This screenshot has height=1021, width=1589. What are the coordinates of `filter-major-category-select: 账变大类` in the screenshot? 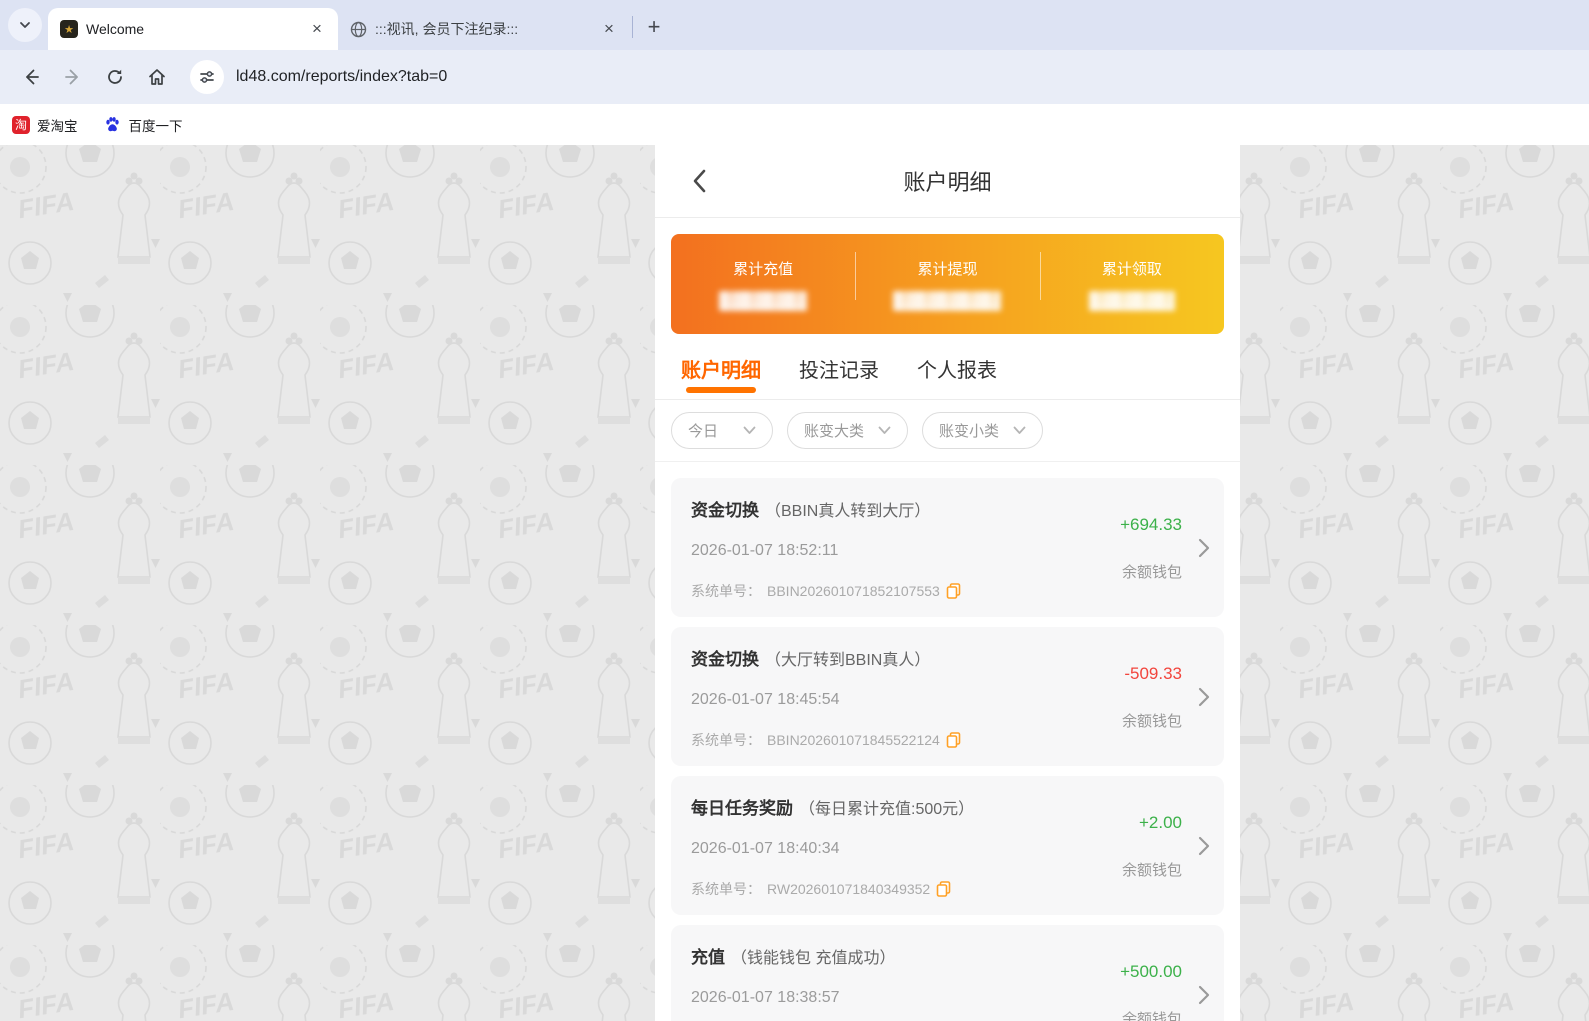 It's located at (848, 430).